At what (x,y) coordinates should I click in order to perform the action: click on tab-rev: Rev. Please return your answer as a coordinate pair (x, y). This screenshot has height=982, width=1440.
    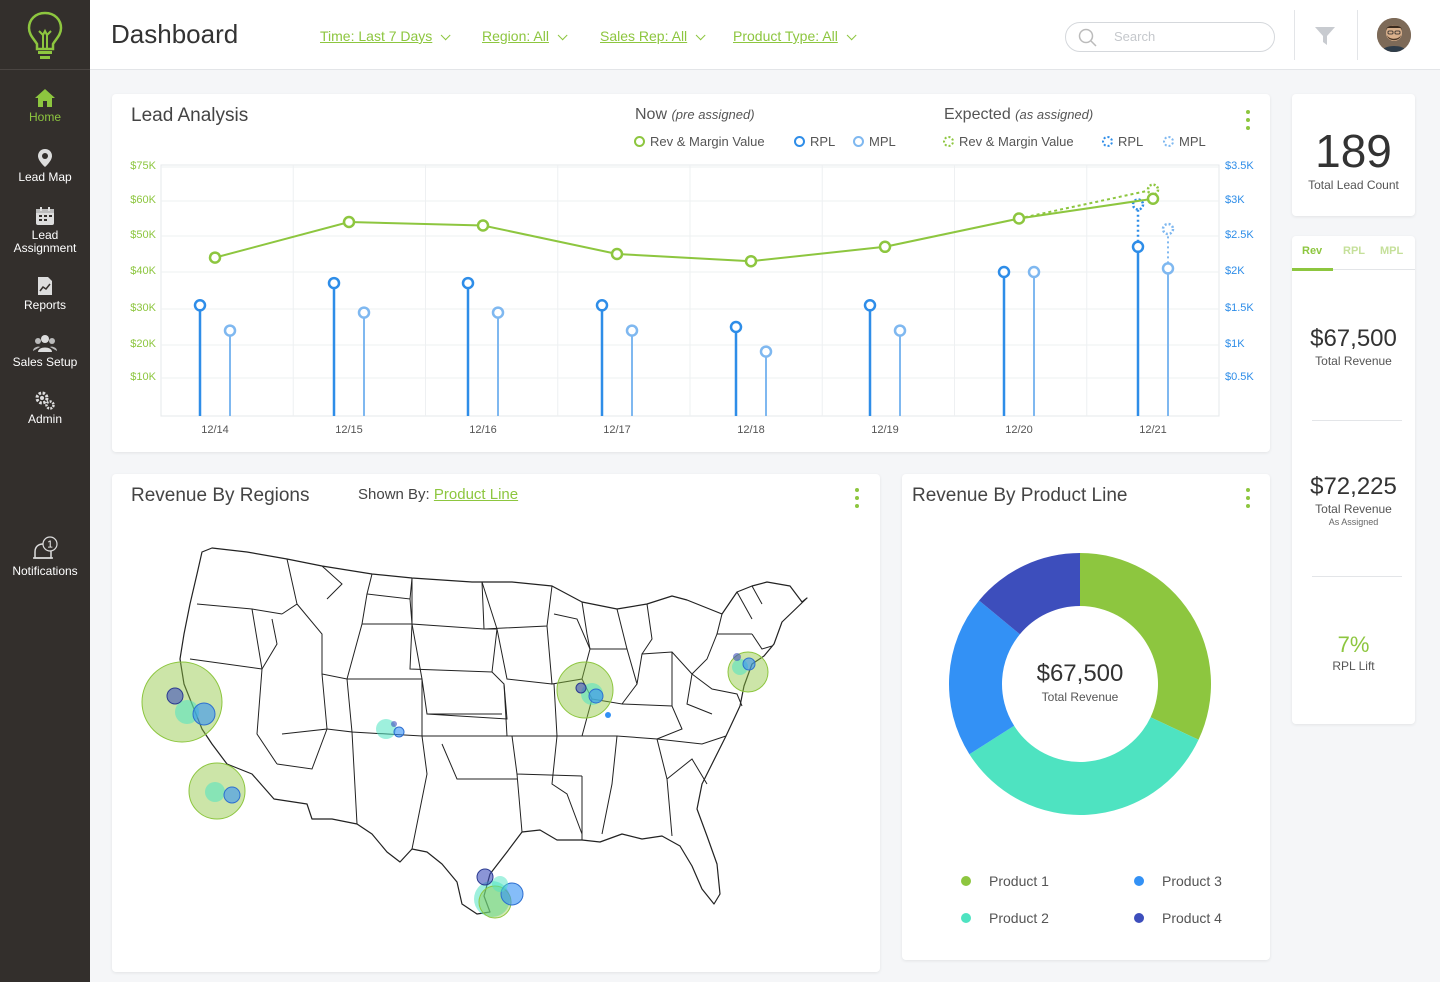
    Looking at the image, I should click on (1312, 251).